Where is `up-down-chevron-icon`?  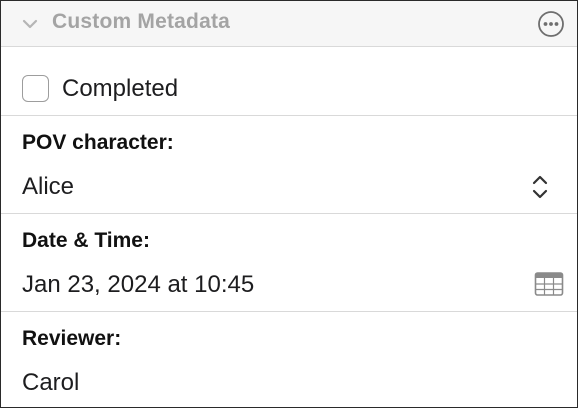 up-down-chevron-icon is located at coordinates (540, 187).